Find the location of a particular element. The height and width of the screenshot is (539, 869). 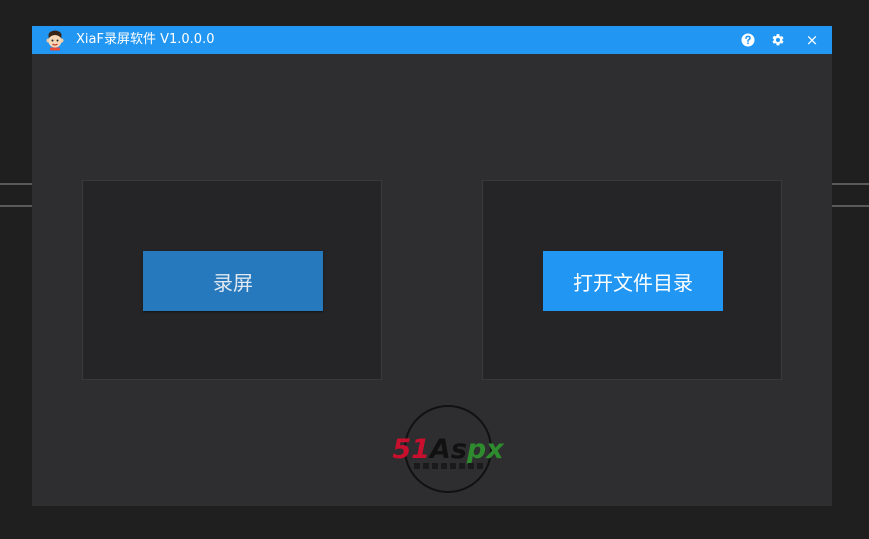

close-button: × is located at coordinates (812, 40).